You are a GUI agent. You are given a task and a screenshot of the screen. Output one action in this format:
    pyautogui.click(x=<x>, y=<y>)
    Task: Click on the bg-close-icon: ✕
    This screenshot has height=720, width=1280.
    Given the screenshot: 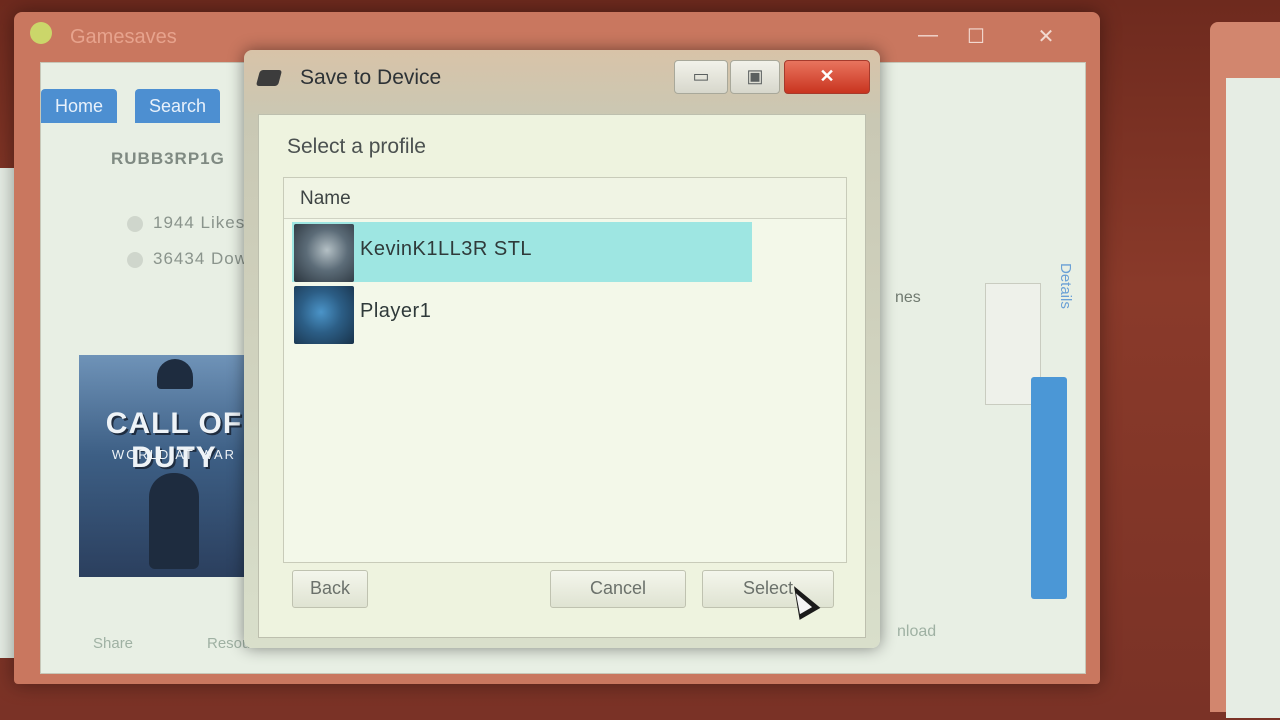 What is the action you would take?
    pyautogui.click(x=1046, y=36)
    